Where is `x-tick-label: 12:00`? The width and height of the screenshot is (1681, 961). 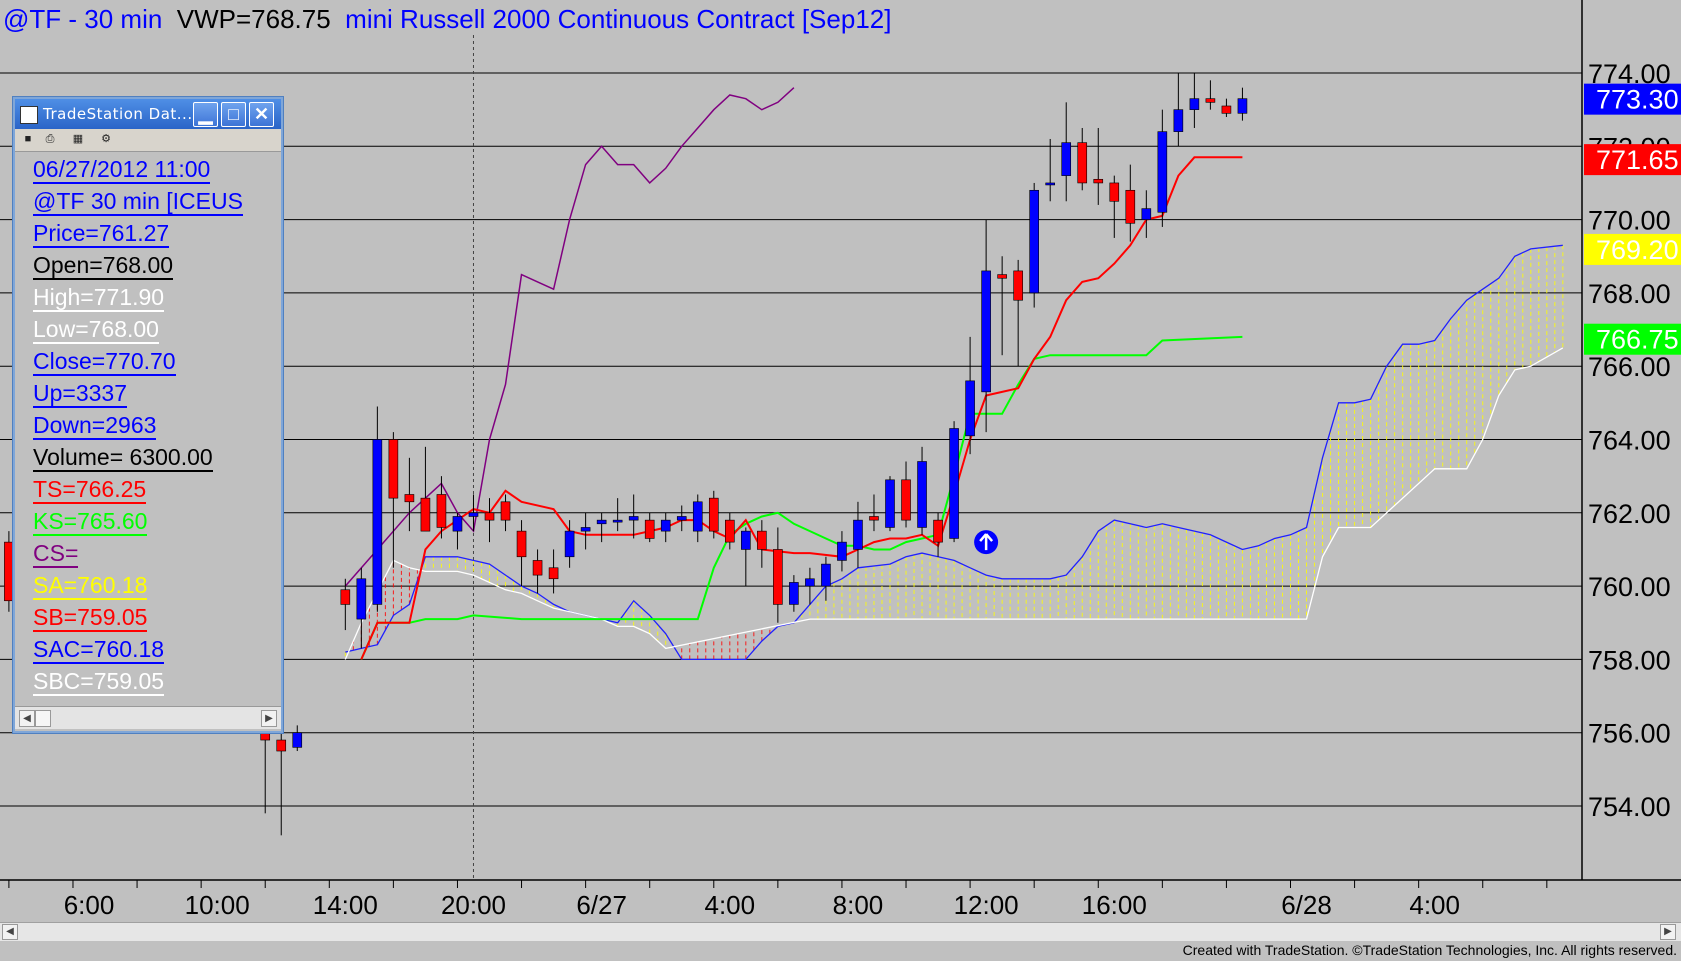
x-tick-label: 12:00 is located at coordinates (986, 905).